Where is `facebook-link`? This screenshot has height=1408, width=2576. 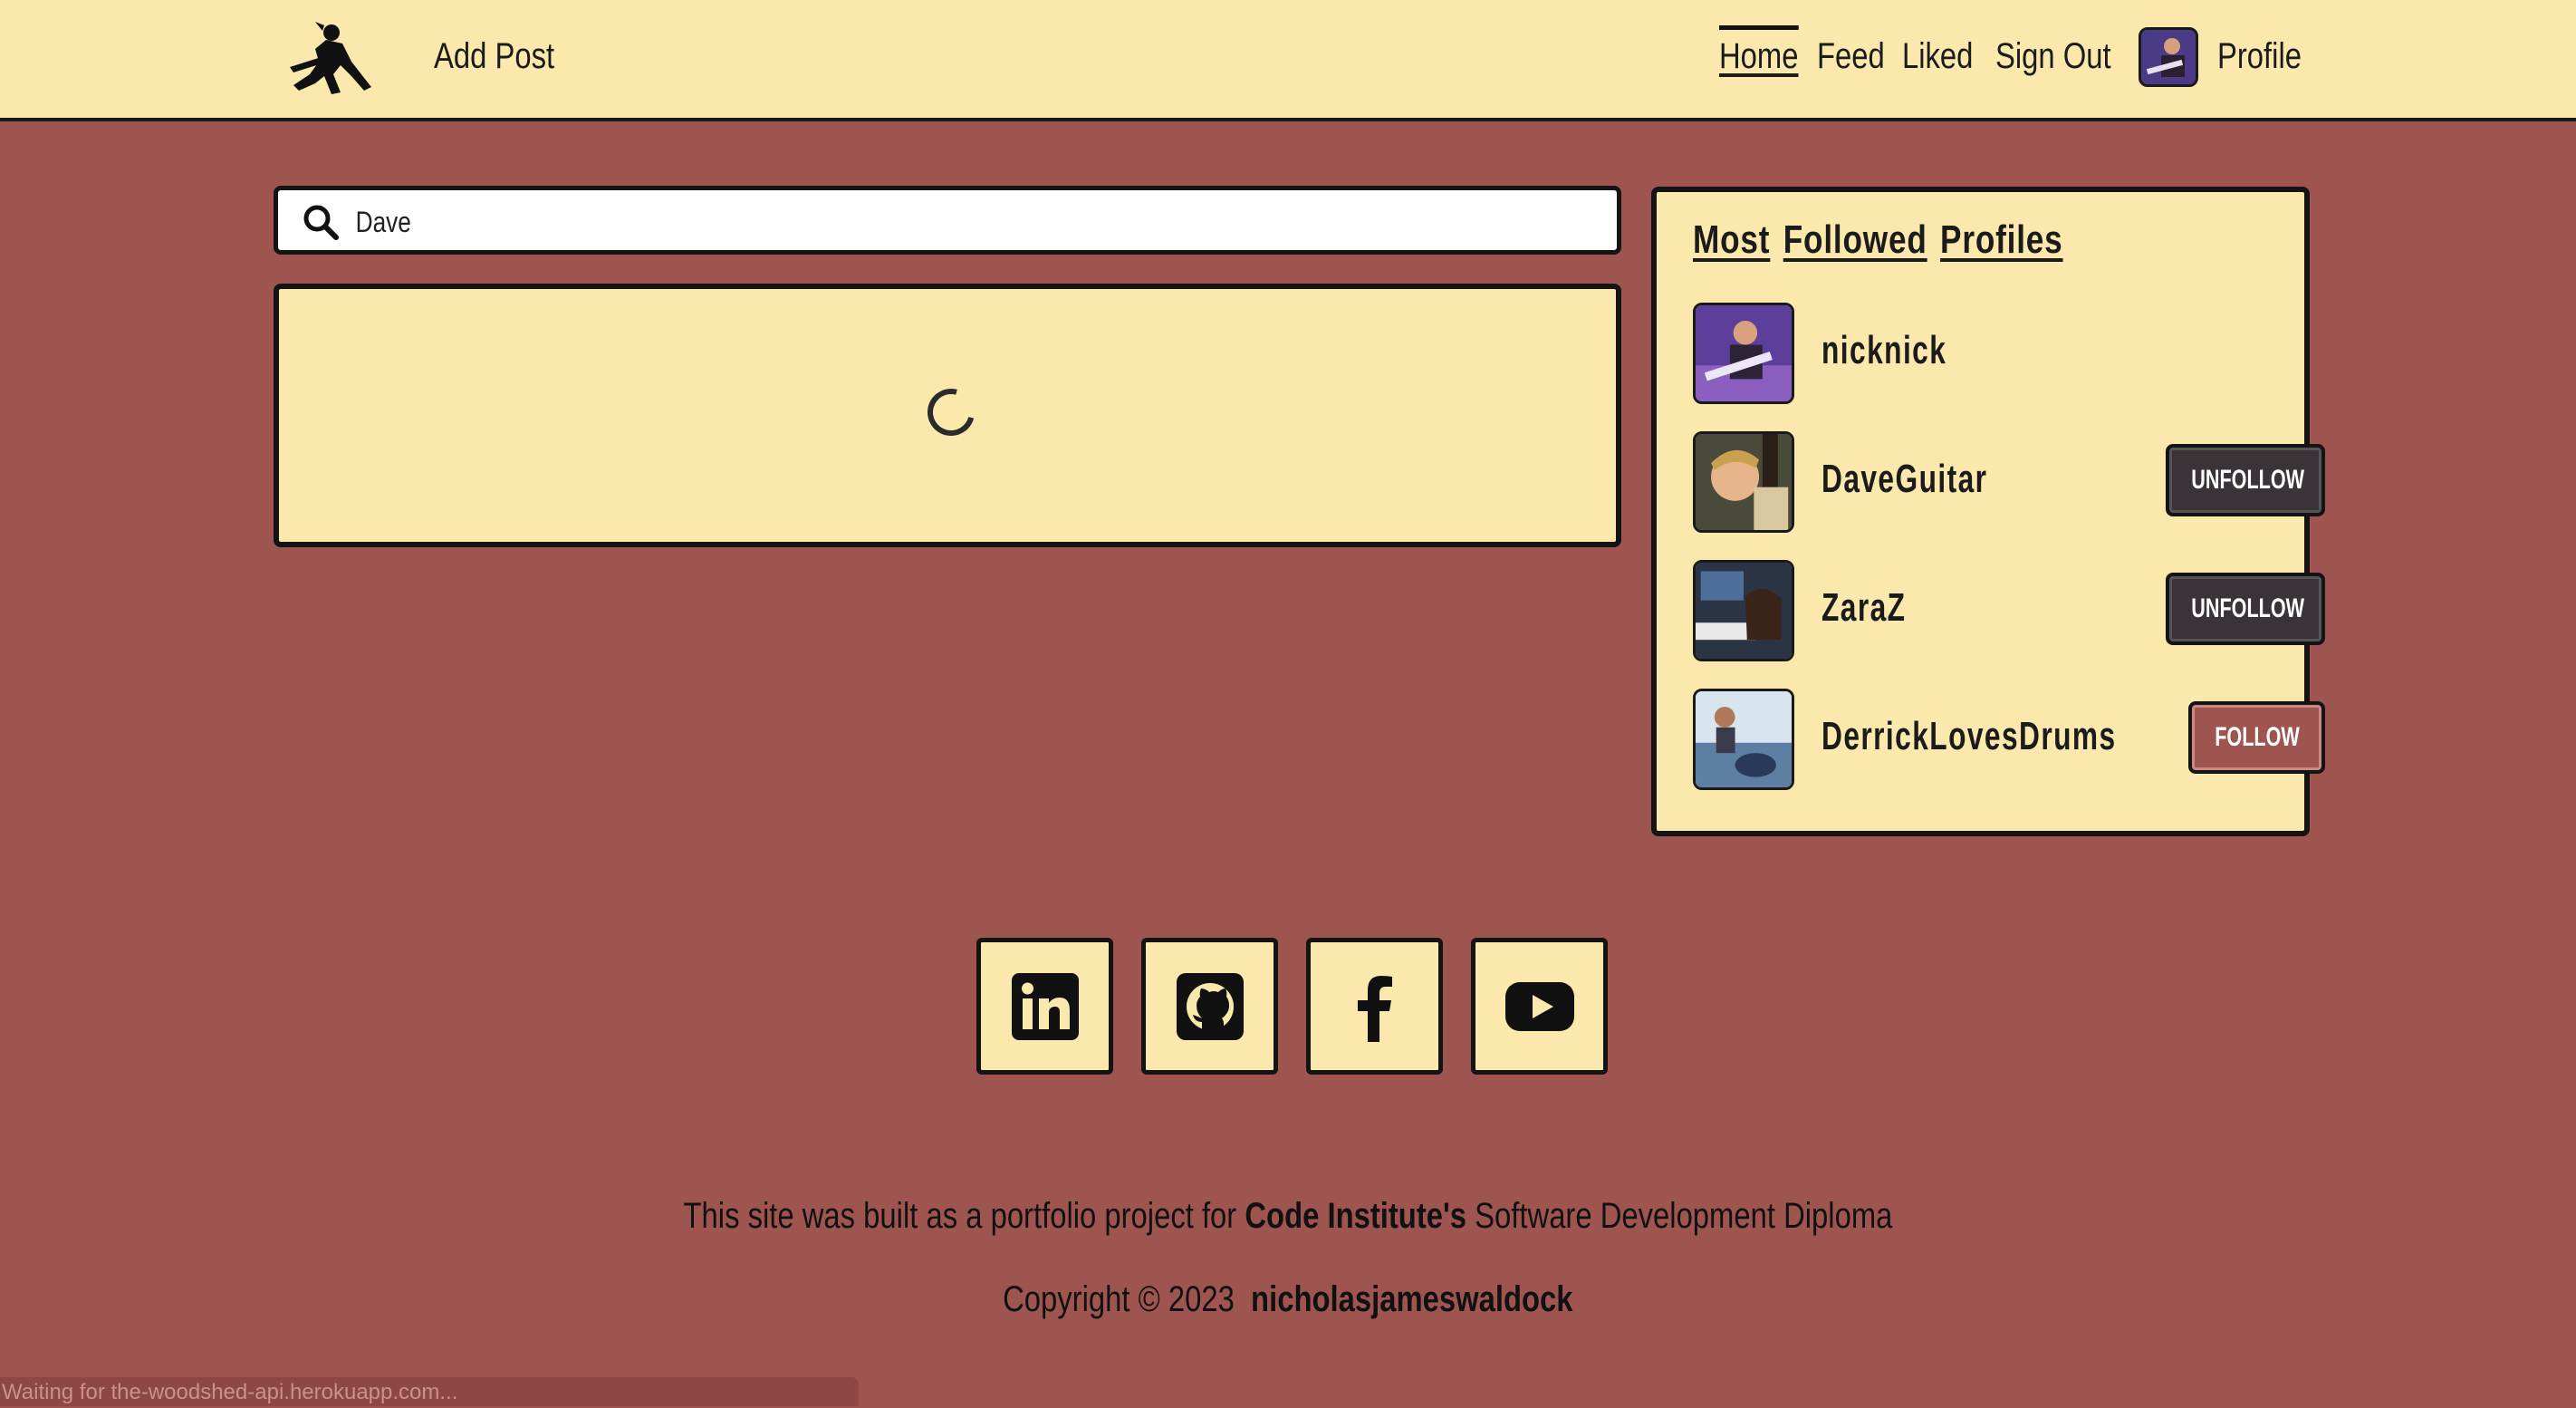 facebook-link is located at coordinates (1374, 1006).